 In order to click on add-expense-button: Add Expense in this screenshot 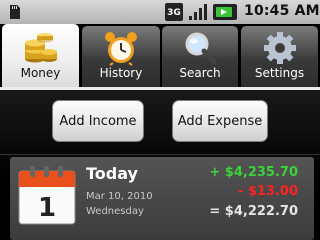, I will do `click(220, 121)`.